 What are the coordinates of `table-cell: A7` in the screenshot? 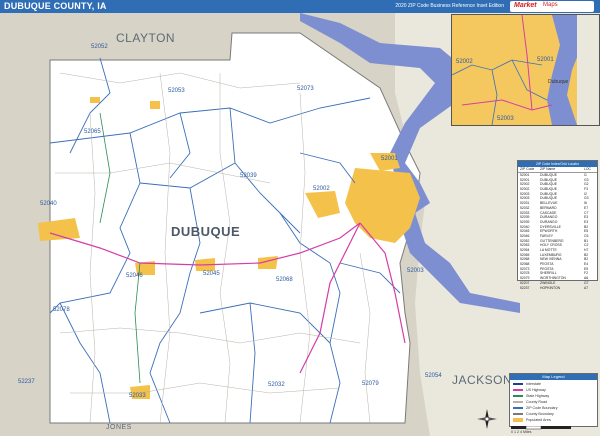 It's located at (586, 287).